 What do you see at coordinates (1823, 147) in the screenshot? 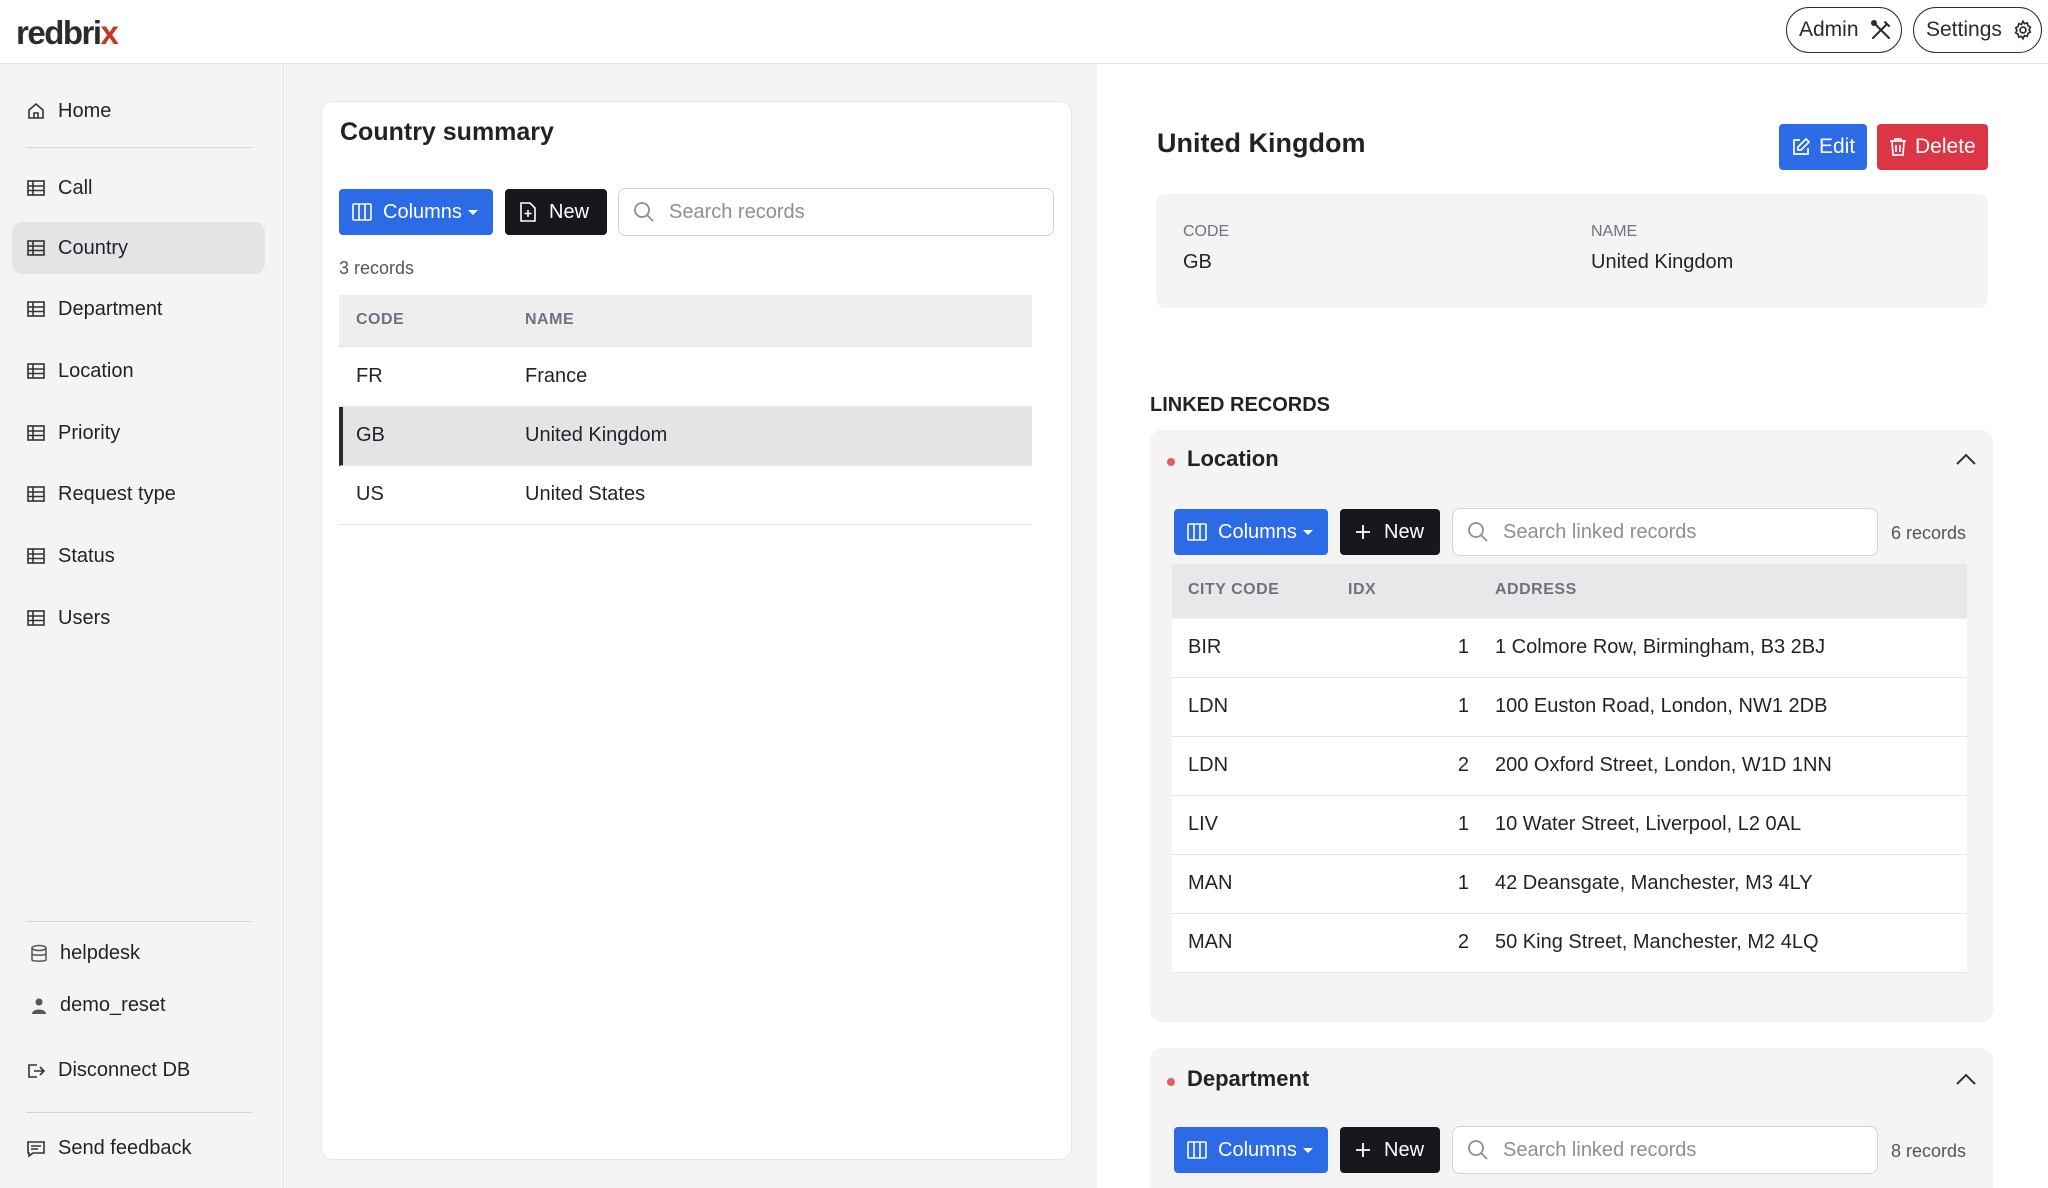
I see `edit-button: Edit` at bounding box center [1823, 147].